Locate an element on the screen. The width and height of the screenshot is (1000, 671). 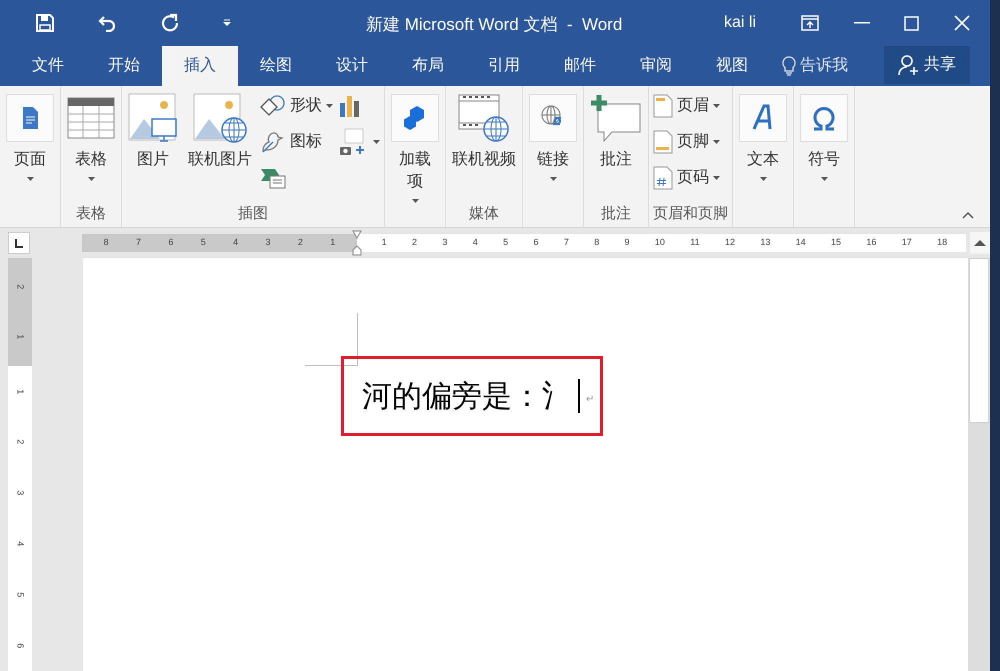
minimize-icon is located at coordinates (862, 23).